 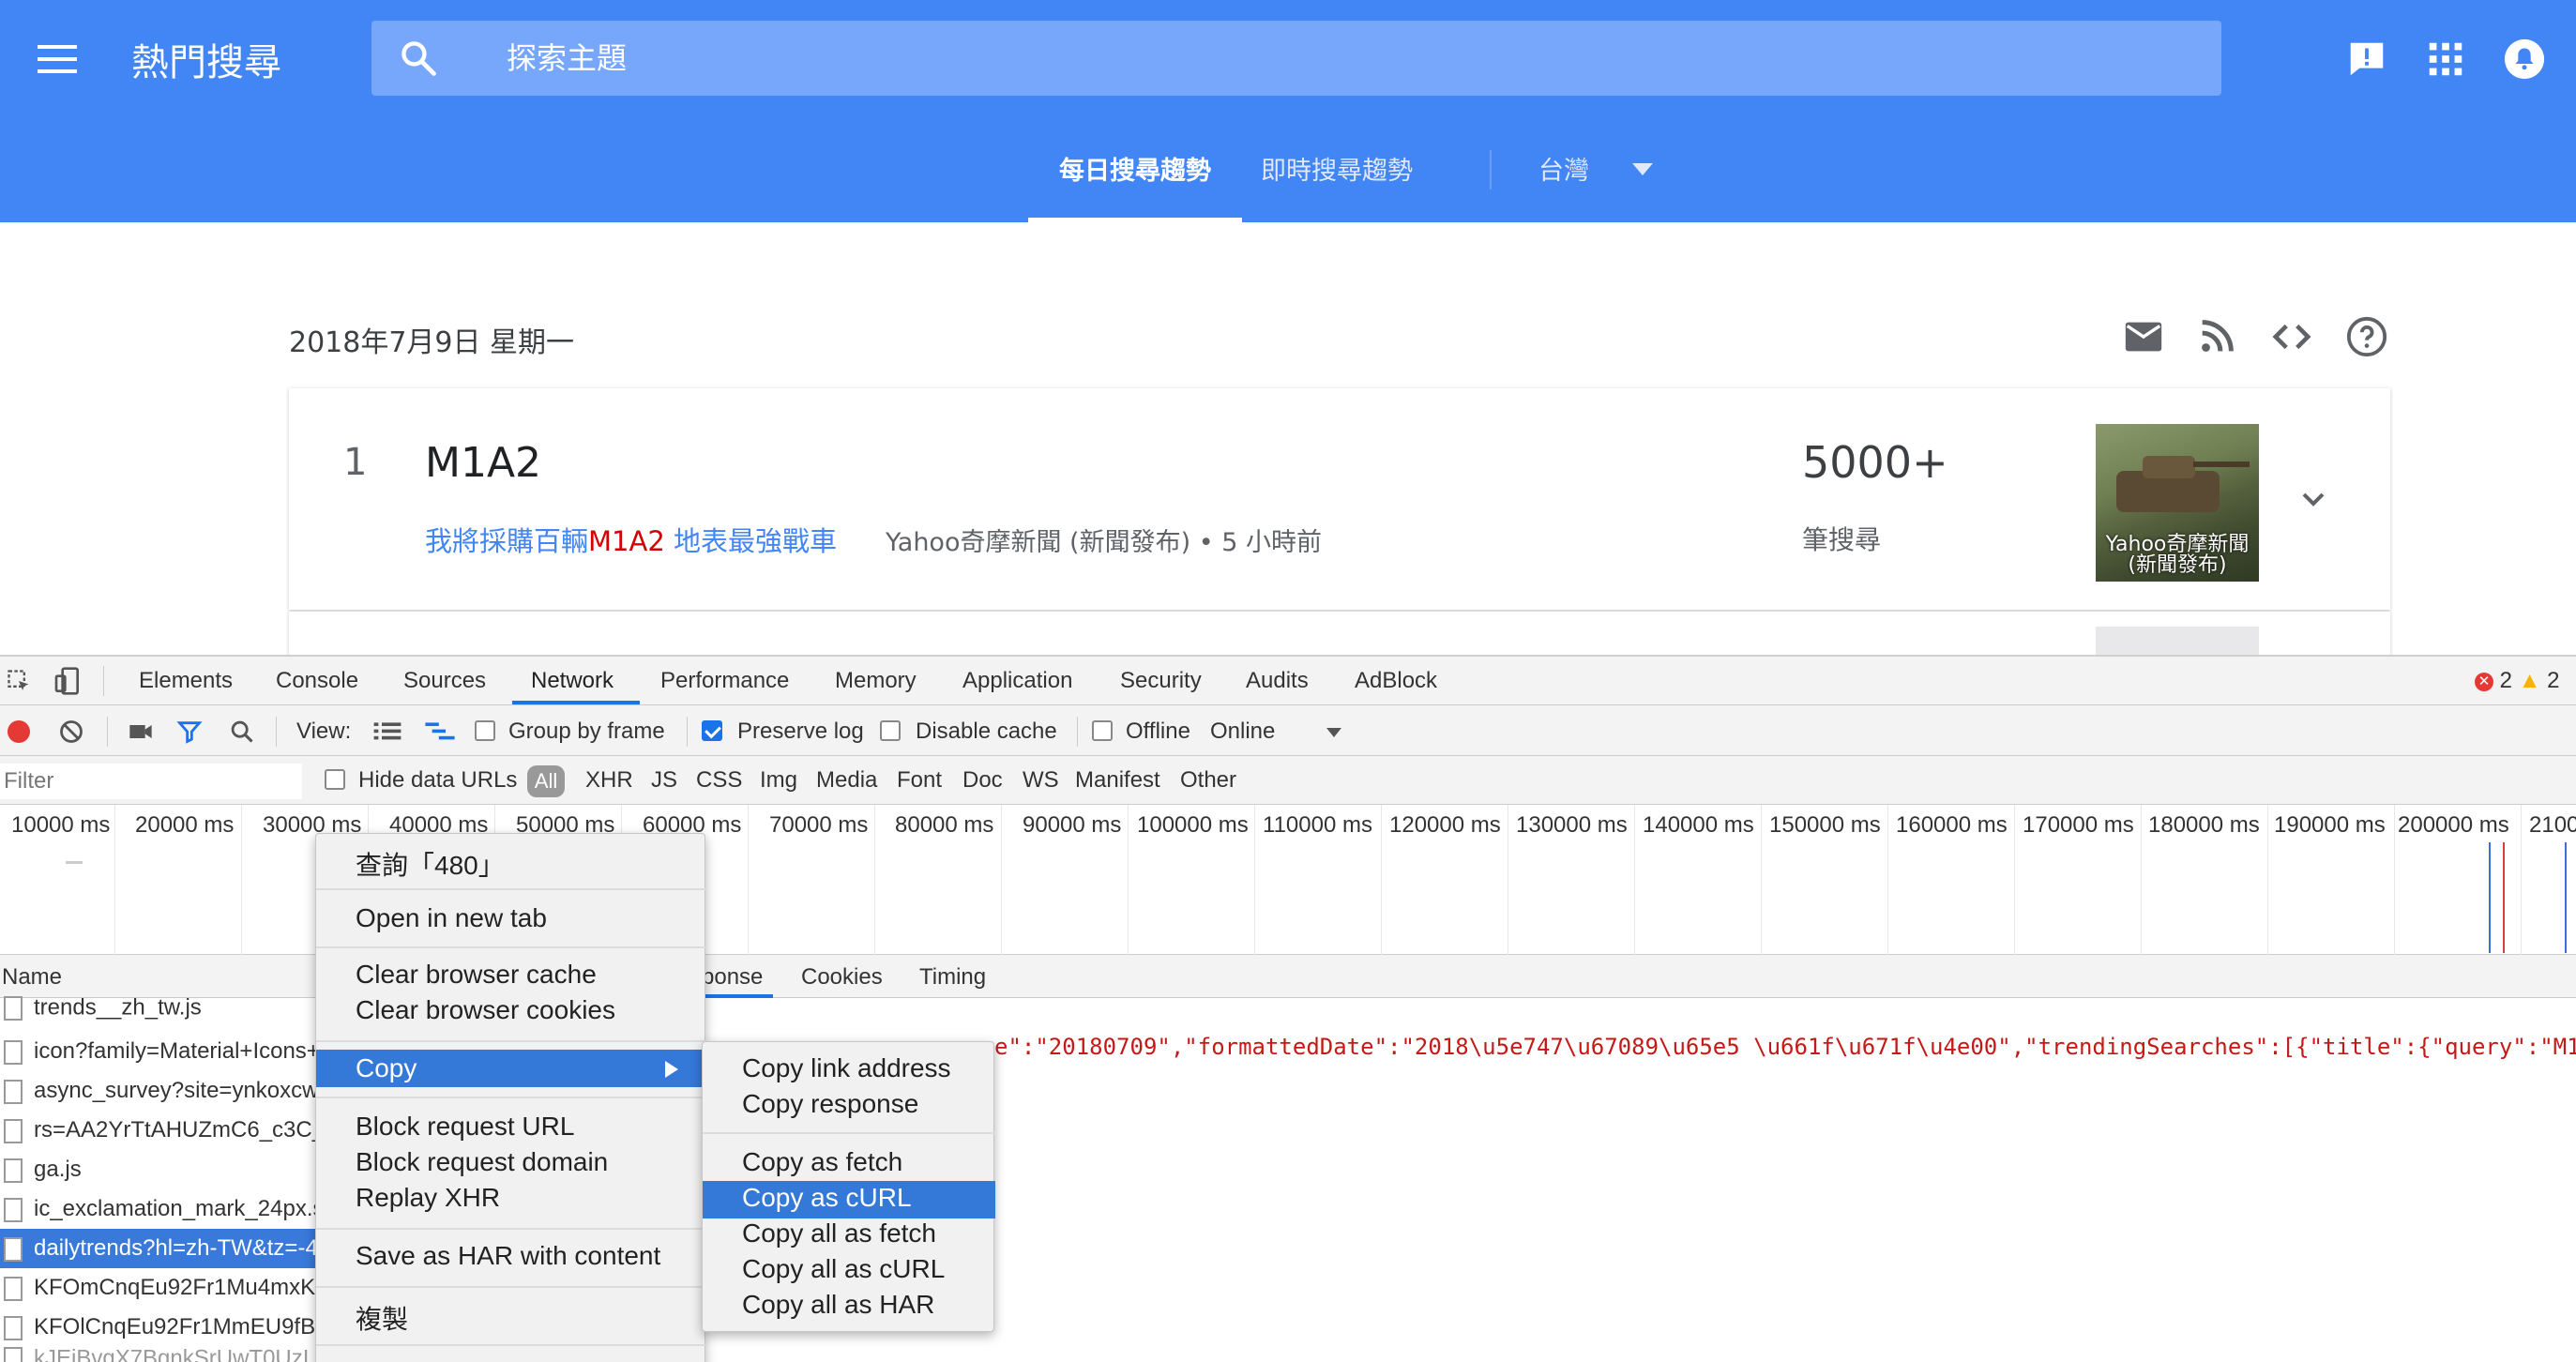 What do you see at coordinates (2366, 336) in the screenshot?
I see `help-icon` at bounding box center [2366, 336].